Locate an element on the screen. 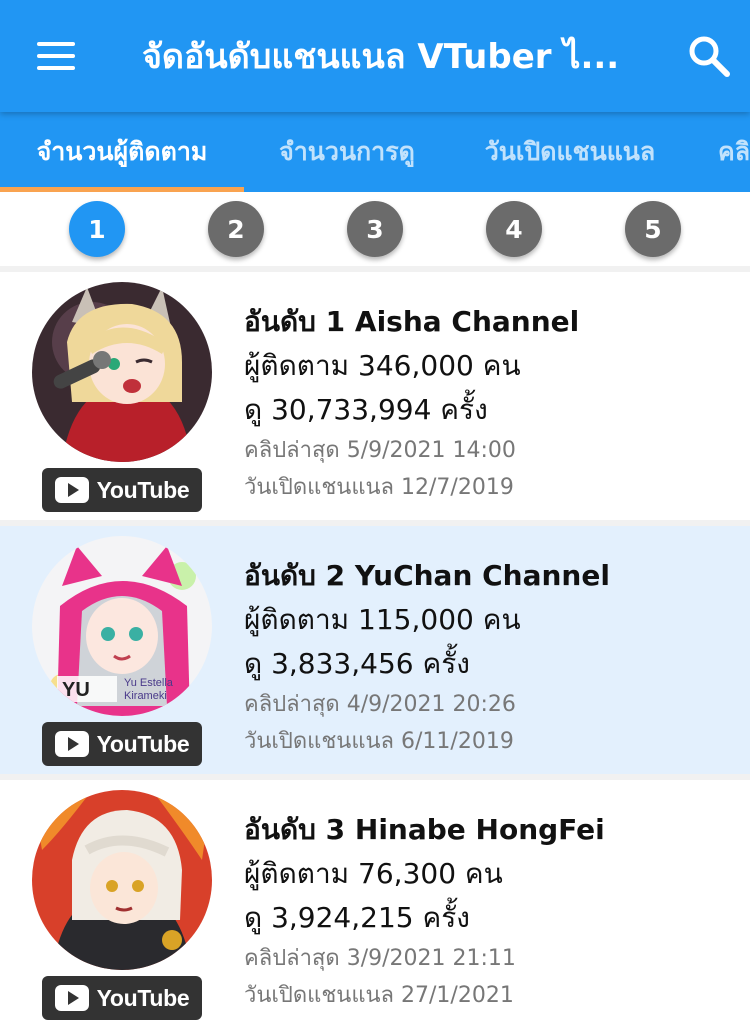 The width and height of the screenshot is (750, 1031). page-button-3: 3 is located at coordinates (375, 229).